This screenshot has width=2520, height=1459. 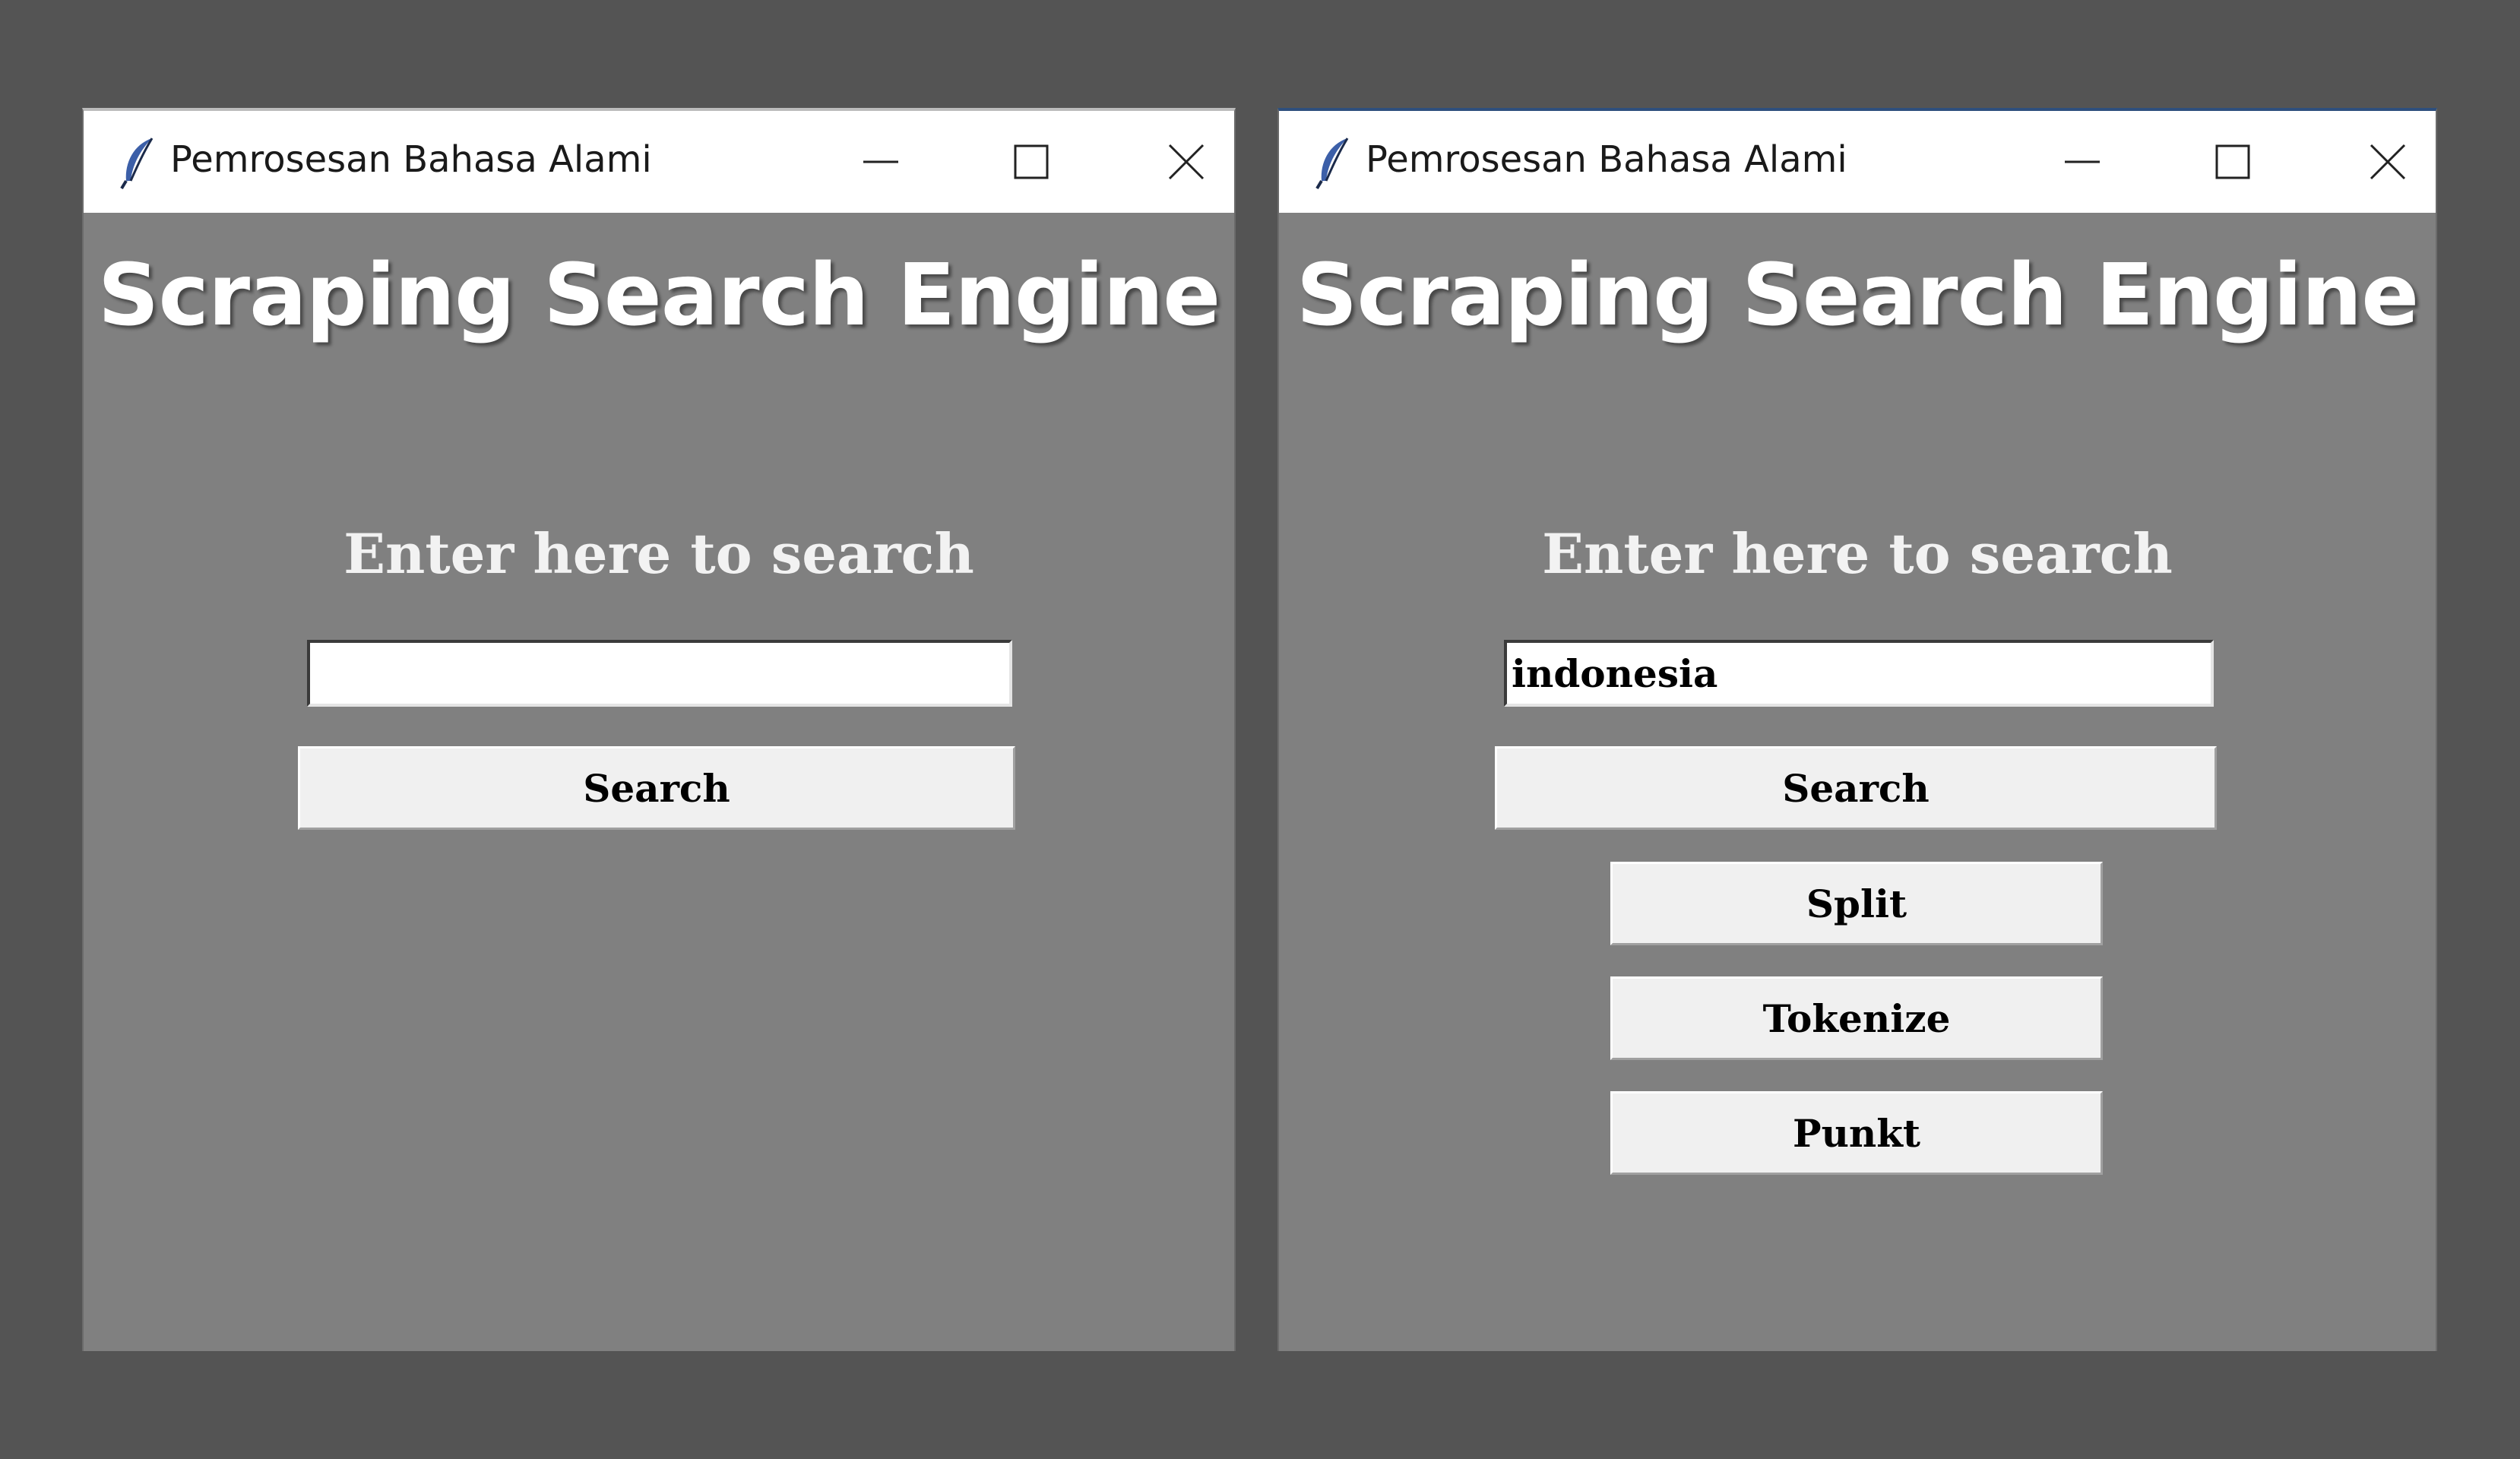 What do you see at coordinates (1856, 1018) in the screenshot?
I see `tokenize-button: Tokenize` at bounding box center [1856, 1018].